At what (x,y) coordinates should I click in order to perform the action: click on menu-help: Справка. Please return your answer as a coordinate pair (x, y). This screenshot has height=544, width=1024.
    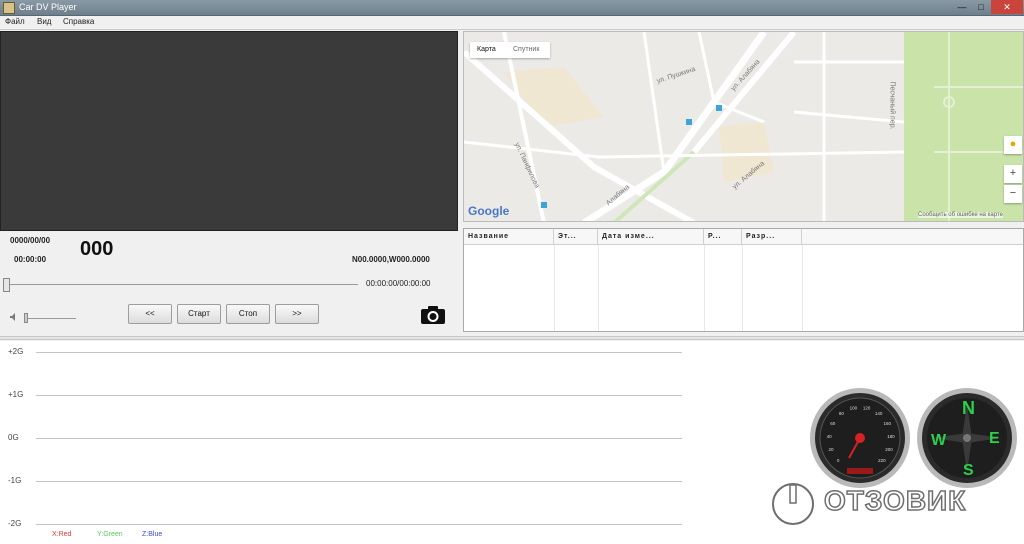
    Looking at the image, I should click on (78, 21).